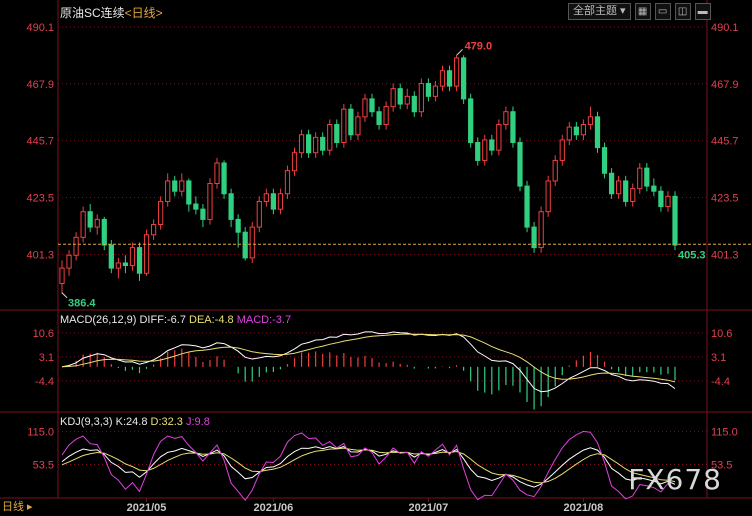 The image size is (752, 516). What do you see at coordinates (675, 479) in the screenshot?
I see `watermark-logo: FX678` at bounding box center [675, 479].